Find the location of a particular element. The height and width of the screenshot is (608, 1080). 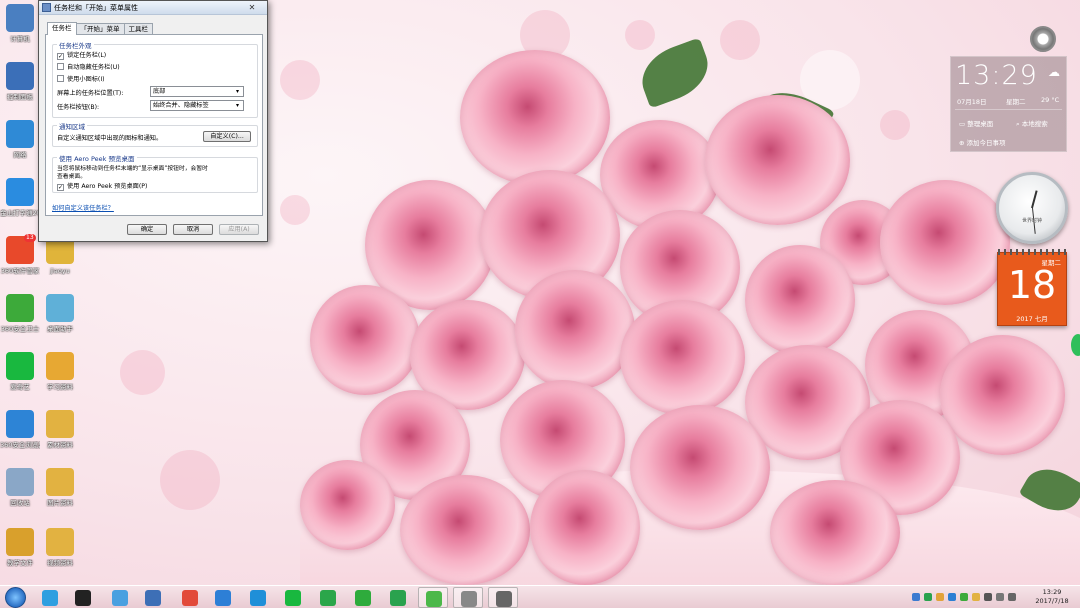

ok-button: 确定 is located at coordinates (147, 229).